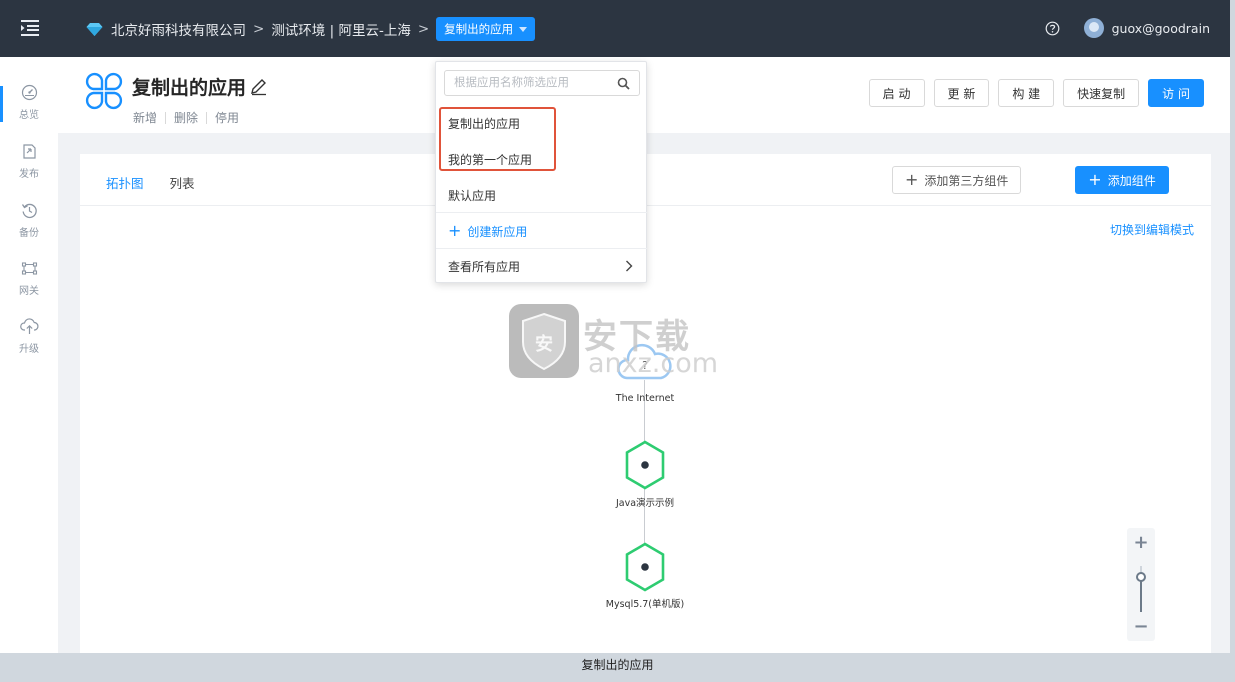 The width and height of the screenshot is (1235, 682). Describe the element at coordinates (541, 195) in the screenshot. I see `menu-item-app: 默认应用` at that location.